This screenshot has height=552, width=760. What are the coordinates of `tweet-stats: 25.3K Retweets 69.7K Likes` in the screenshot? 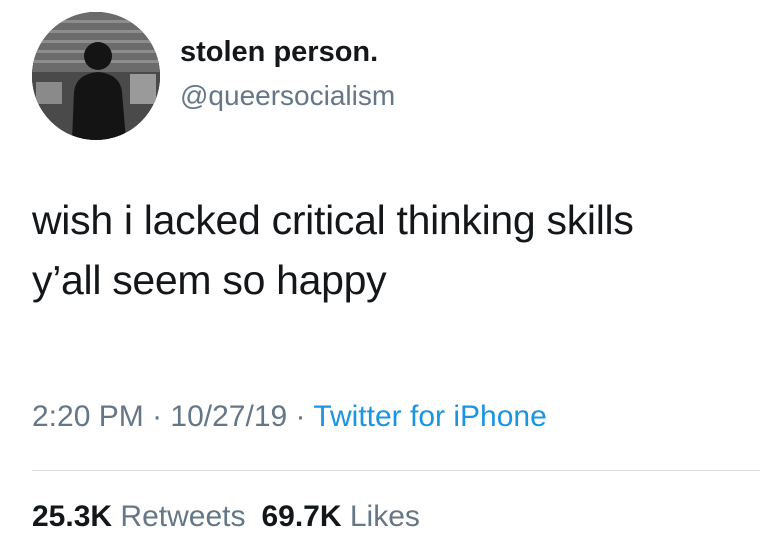 It's located at (226, 517).